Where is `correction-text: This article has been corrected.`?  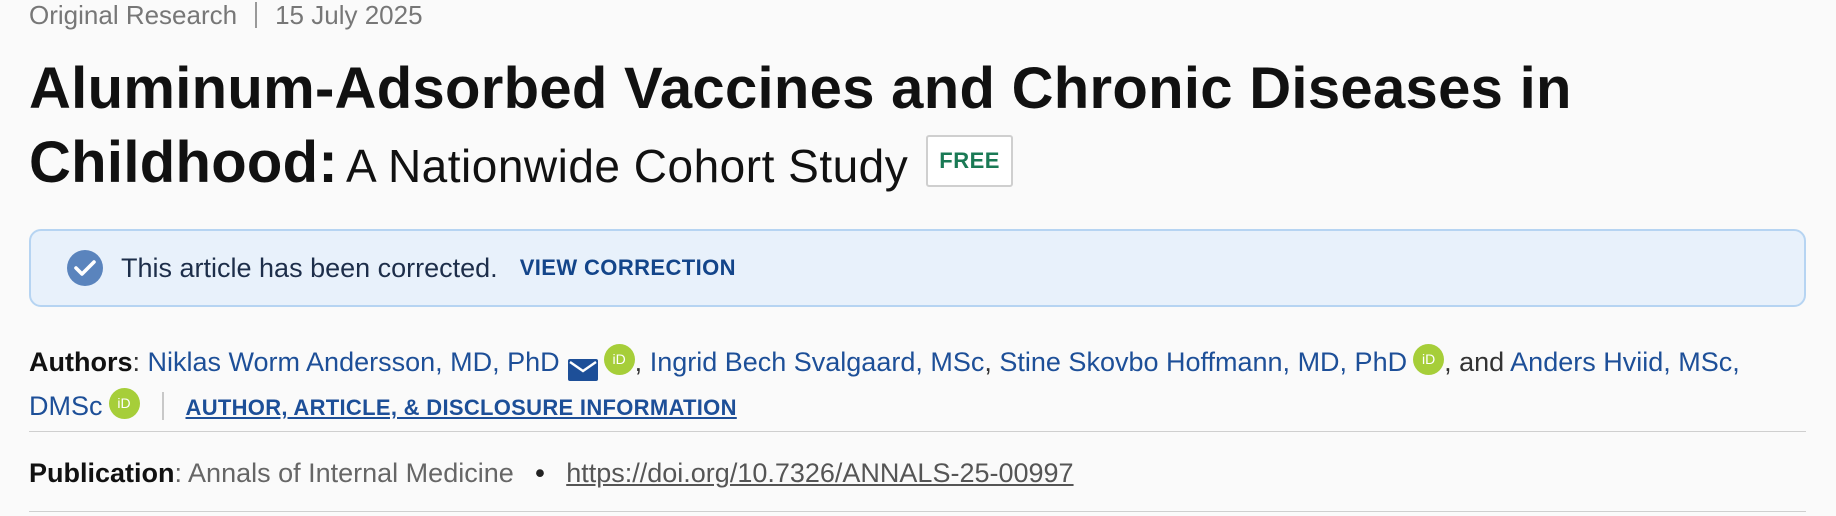
correction-text: This article has been corrected. is located at coordinates (309, 267).